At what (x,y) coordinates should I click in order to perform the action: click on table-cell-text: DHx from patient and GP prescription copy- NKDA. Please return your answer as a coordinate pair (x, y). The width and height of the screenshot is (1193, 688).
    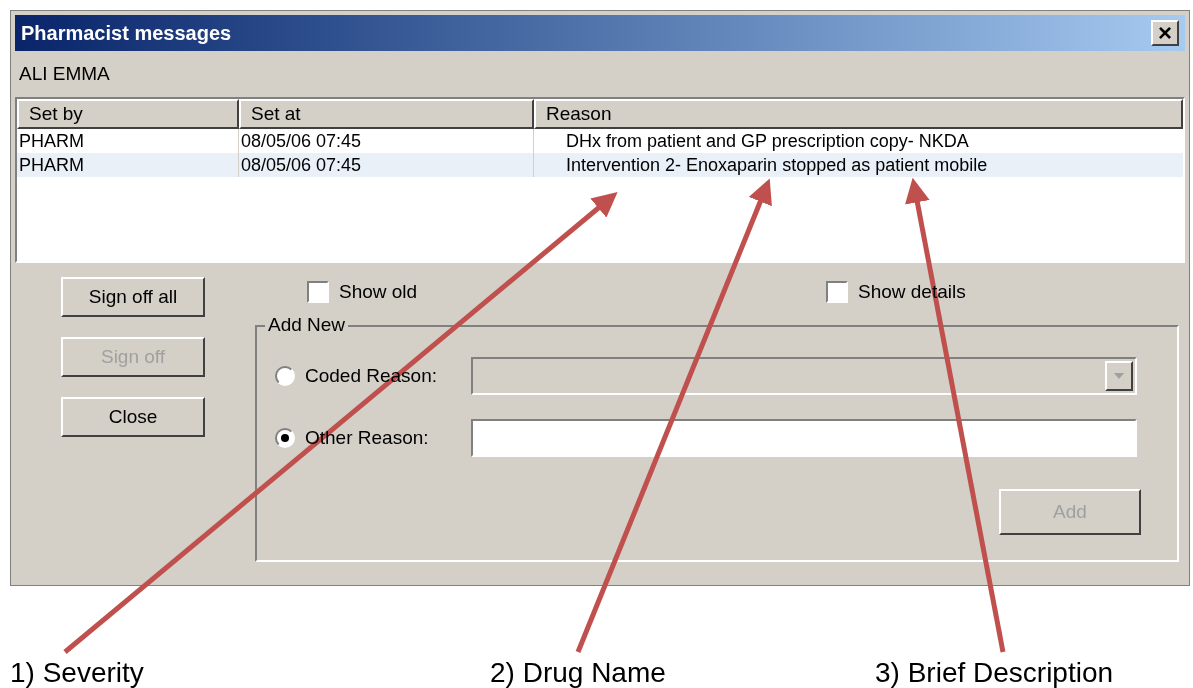
    Looking at the image, I should click on (767, 141).